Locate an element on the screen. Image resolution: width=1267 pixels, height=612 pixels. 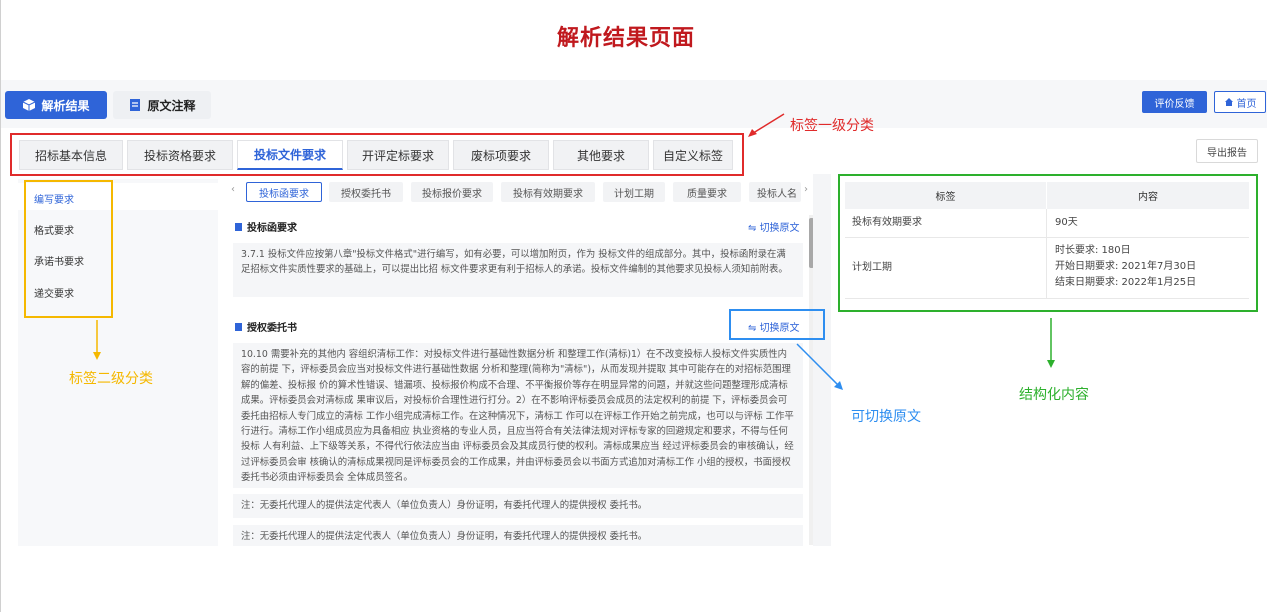
cube-icon is located at coordinates (29, 105).